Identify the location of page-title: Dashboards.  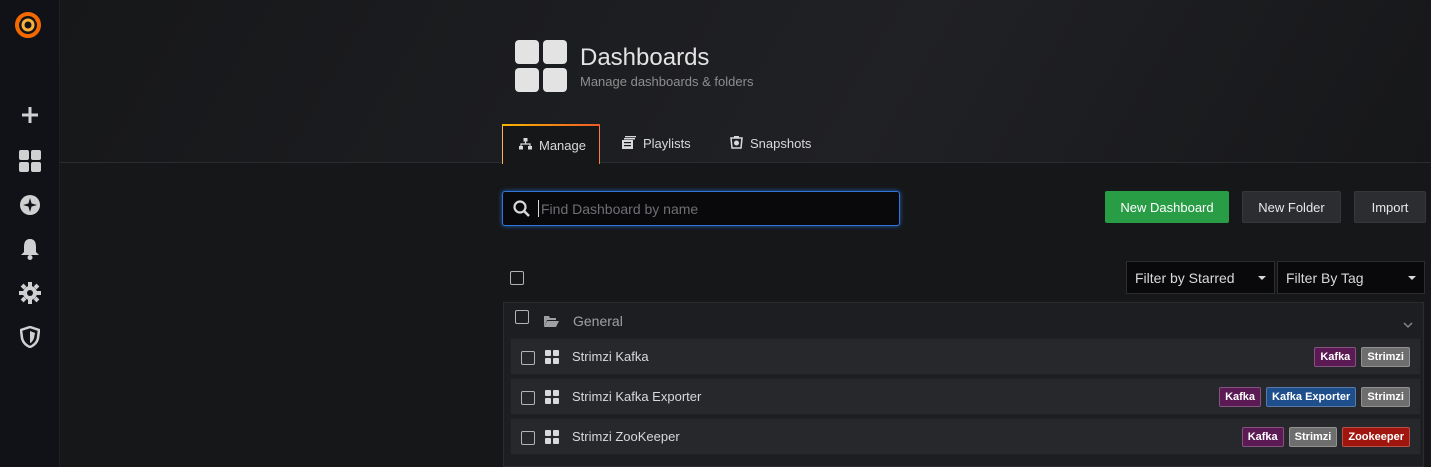
(645, 57).